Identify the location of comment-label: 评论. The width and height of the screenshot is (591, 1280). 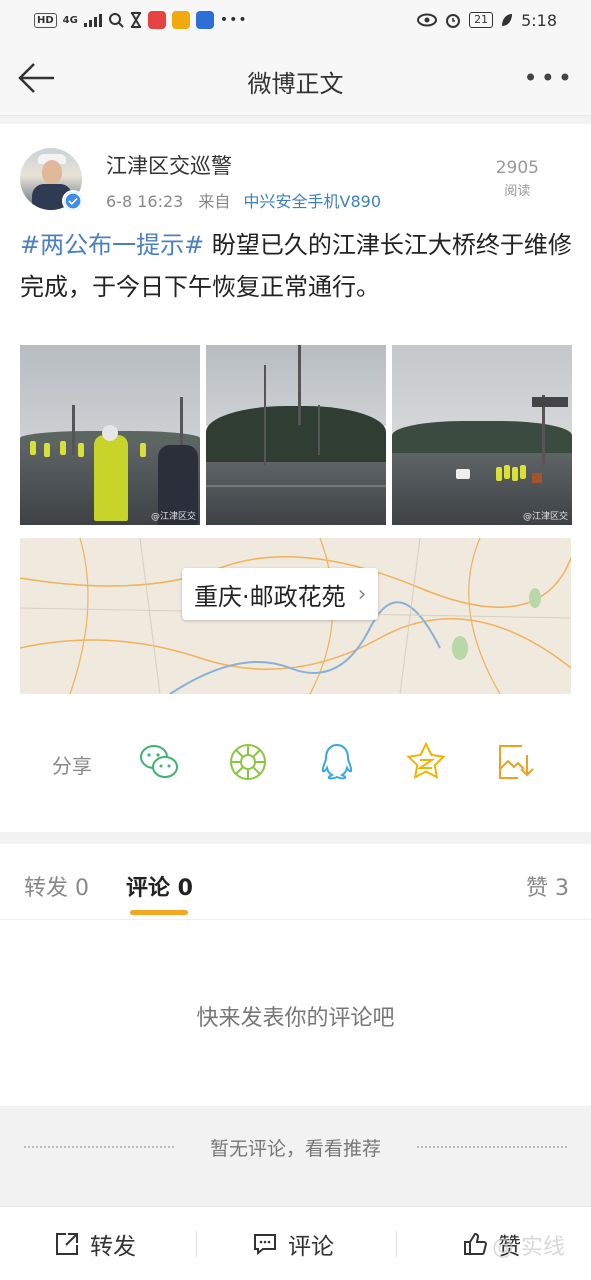
(311, 1247).